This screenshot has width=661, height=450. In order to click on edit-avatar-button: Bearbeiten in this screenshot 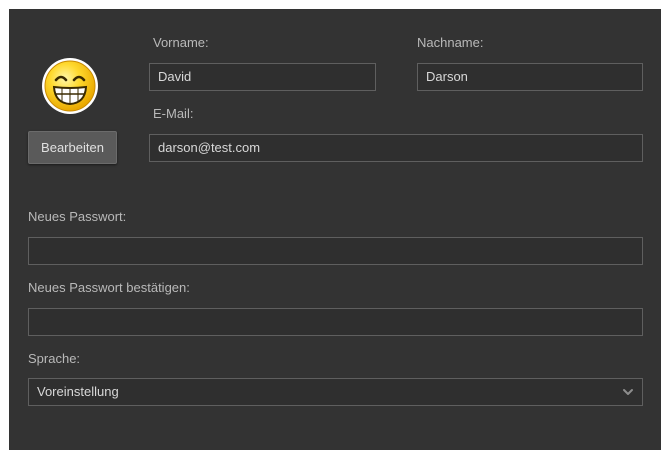, I will do `click(72, 147)`.